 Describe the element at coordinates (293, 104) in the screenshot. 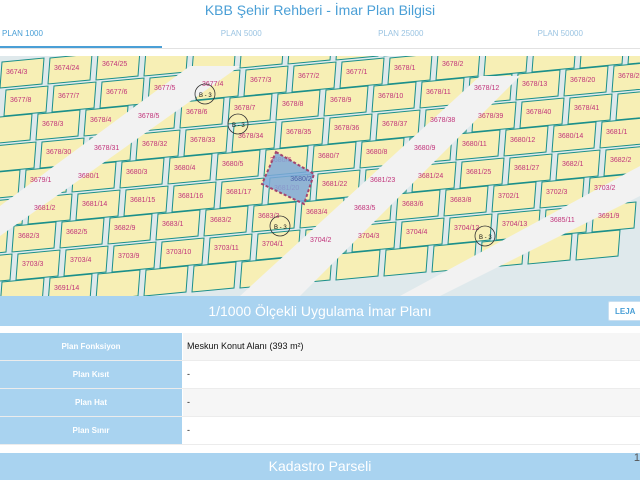

I see `parcel-label: 3678/8` at that location.